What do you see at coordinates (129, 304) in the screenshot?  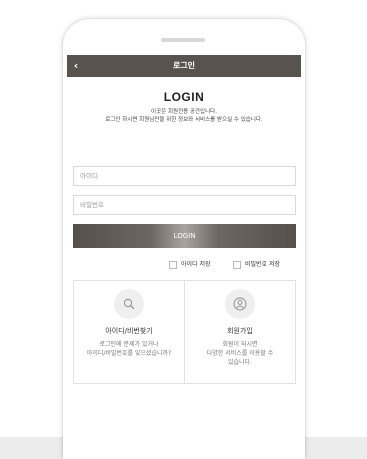 I see `search-icon` at bounding box center [129, 304].